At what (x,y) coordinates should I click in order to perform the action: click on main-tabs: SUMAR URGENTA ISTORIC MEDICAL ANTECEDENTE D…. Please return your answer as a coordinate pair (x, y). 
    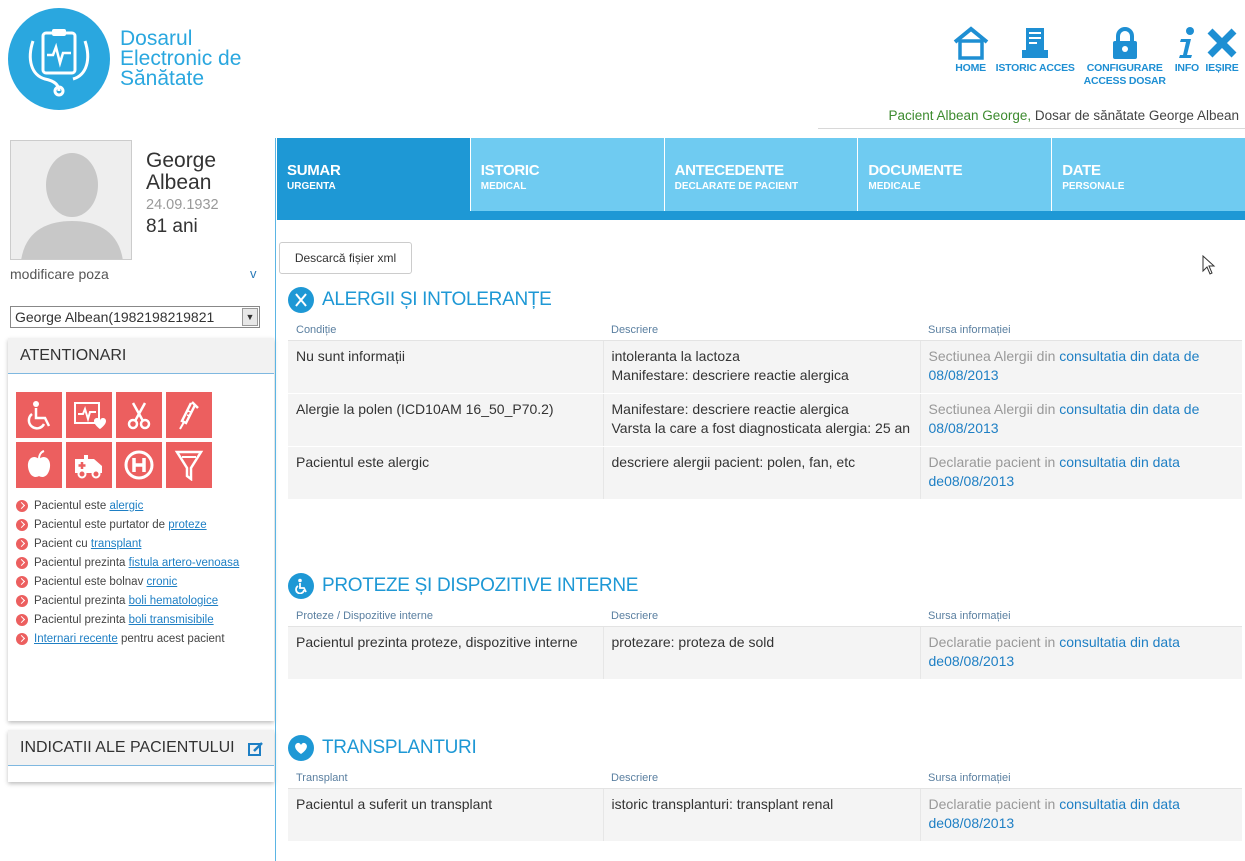
    Looking at the image, I should click on (761, 179).